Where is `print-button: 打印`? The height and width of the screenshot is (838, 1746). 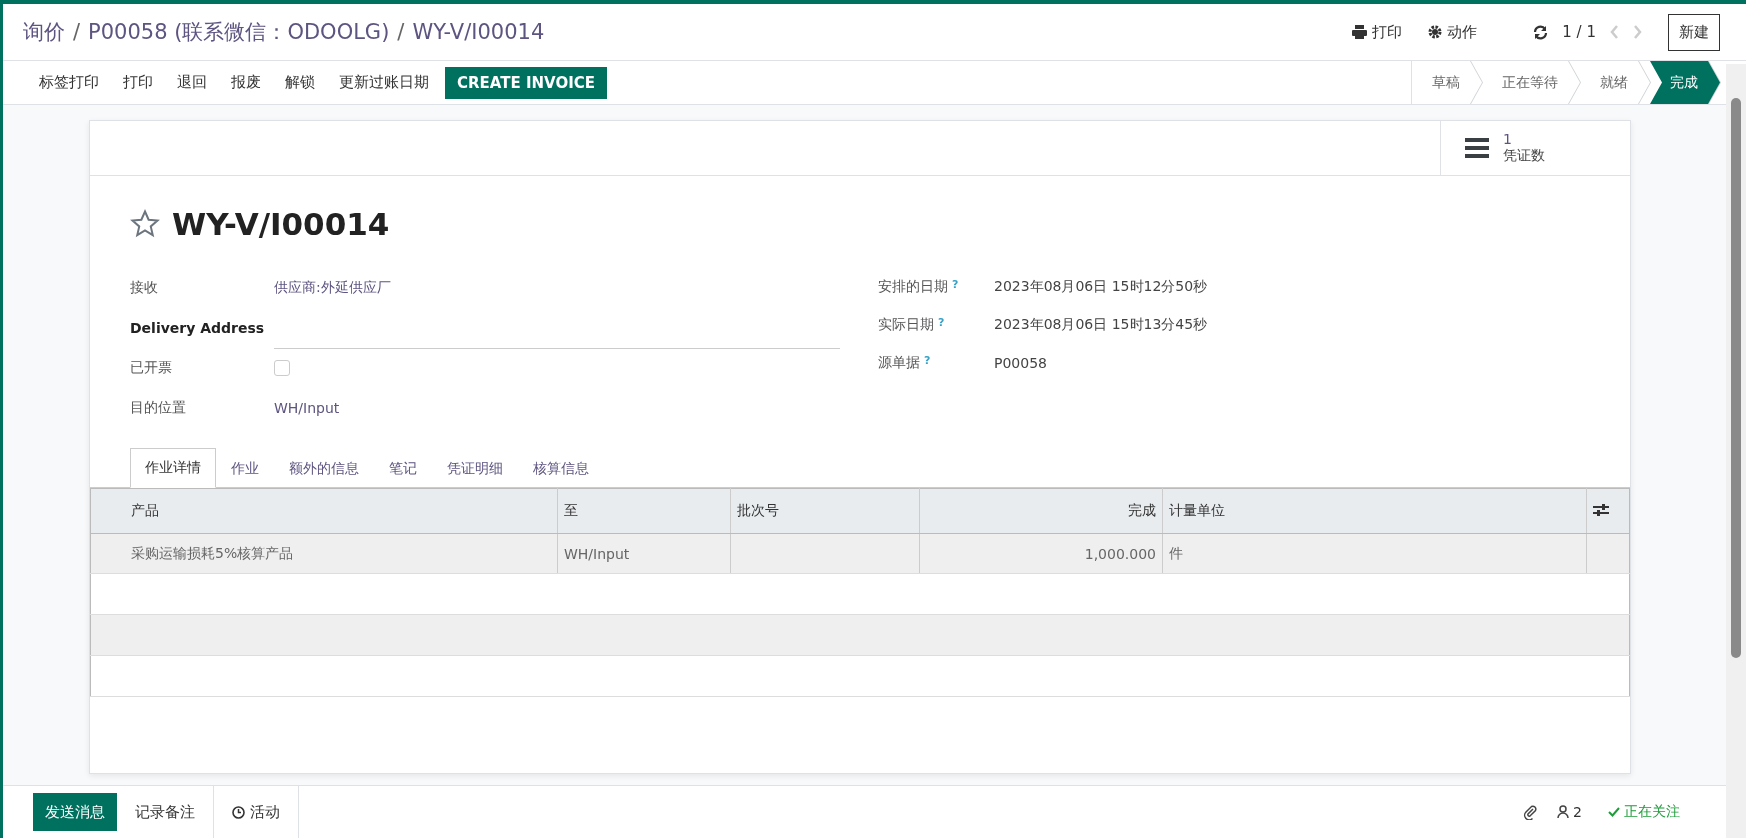 print-button: 打印 is located at coordinates (1377, 32).